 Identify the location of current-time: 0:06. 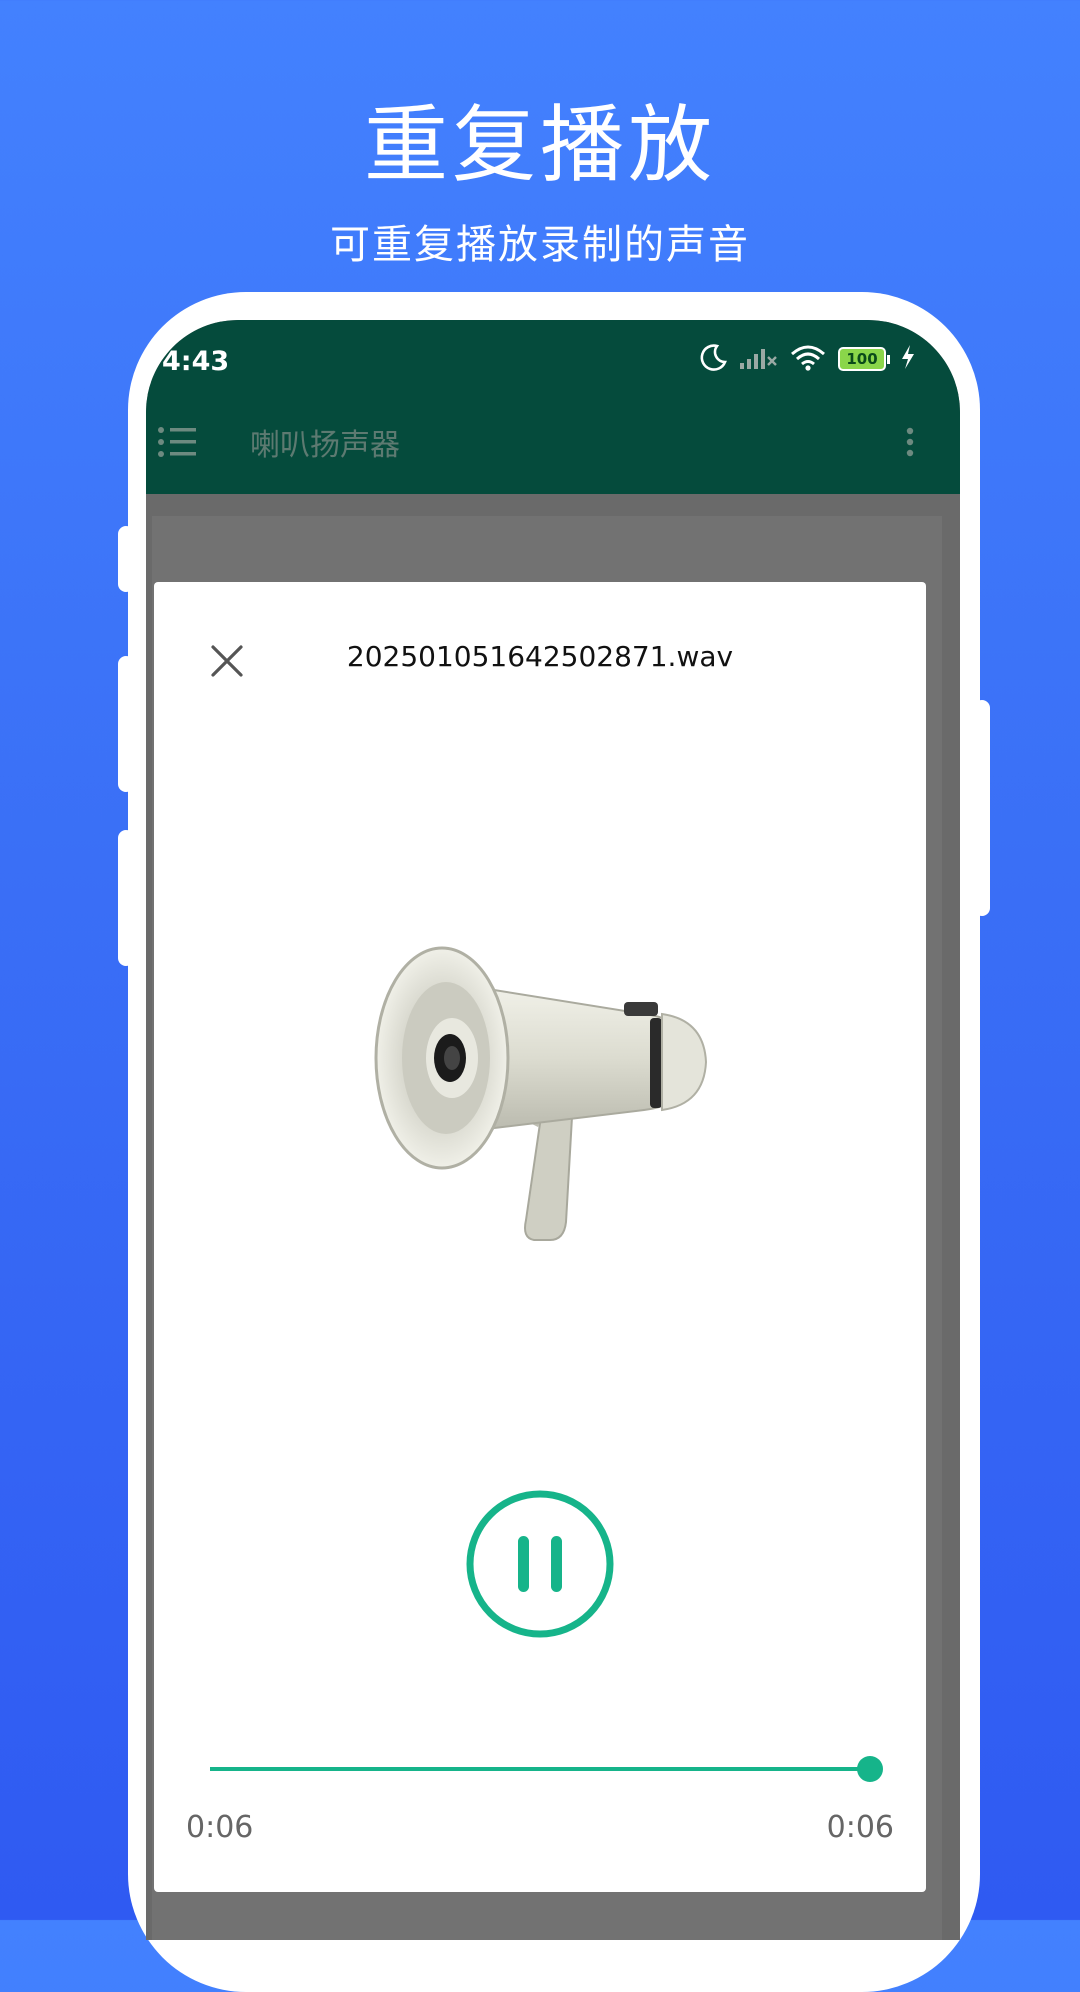
(220, 1827).